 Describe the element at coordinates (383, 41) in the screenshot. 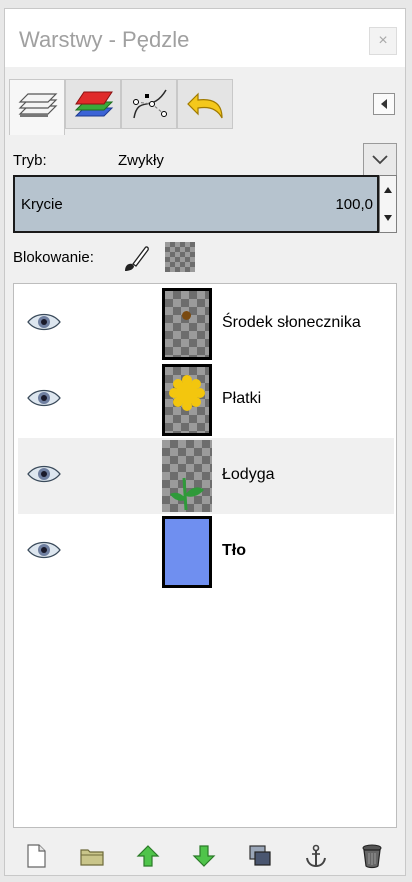

I see `close-button: ×` at that location.